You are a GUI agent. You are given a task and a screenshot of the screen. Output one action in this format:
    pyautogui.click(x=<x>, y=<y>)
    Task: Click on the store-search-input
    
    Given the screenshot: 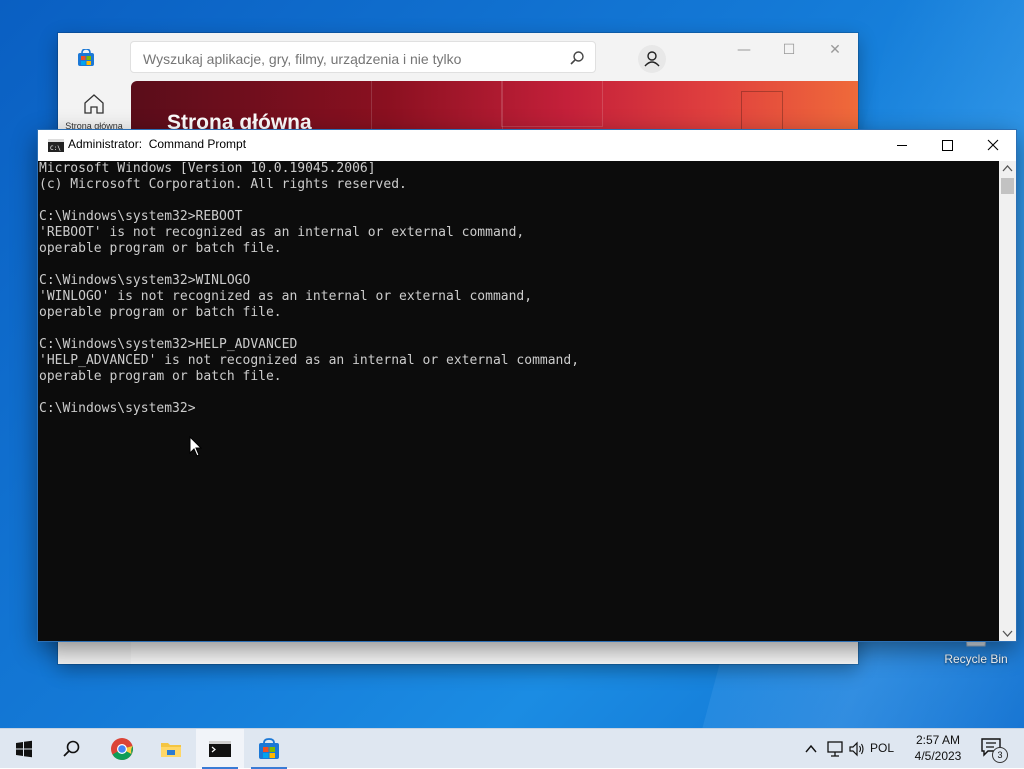 What is the action you would take?
    pyautogui.click(x=353, y=59)
    